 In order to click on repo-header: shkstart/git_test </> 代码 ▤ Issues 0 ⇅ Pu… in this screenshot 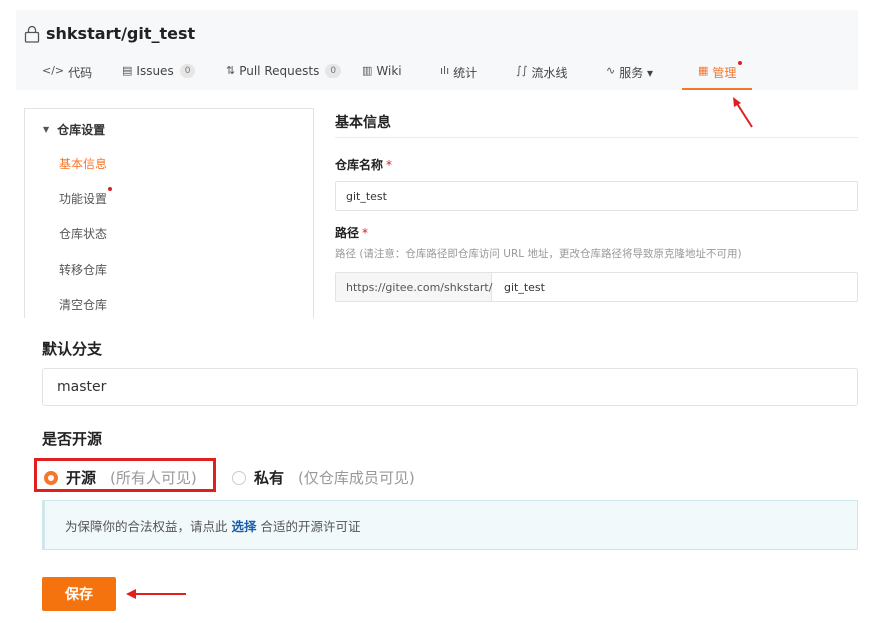, I will do `click(437, 50)`.